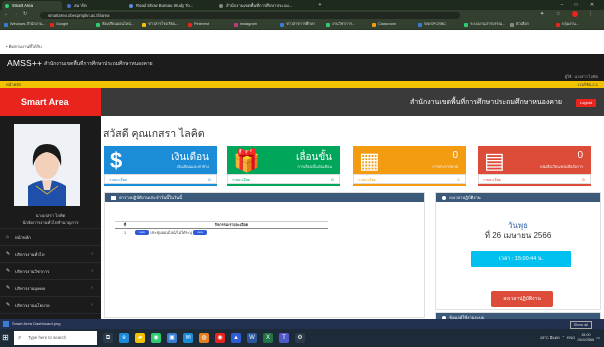 The image size is (604, 347). Describe the element at coordinates (518, 197) in the screenshot. I see `attendance-panel-header: ลงเวลาปฏิบัติงาน` at that location.